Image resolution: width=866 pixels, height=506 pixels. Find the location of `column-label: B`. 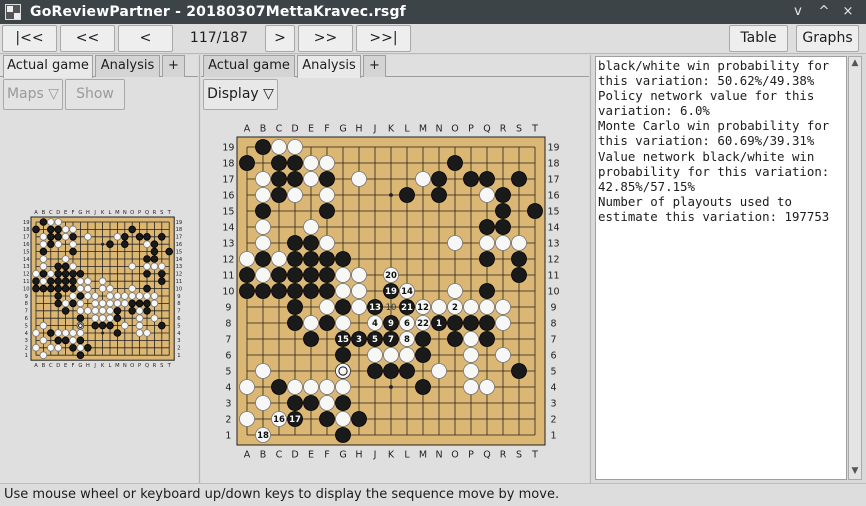

column-label: B is located at coordinates (44, 213).